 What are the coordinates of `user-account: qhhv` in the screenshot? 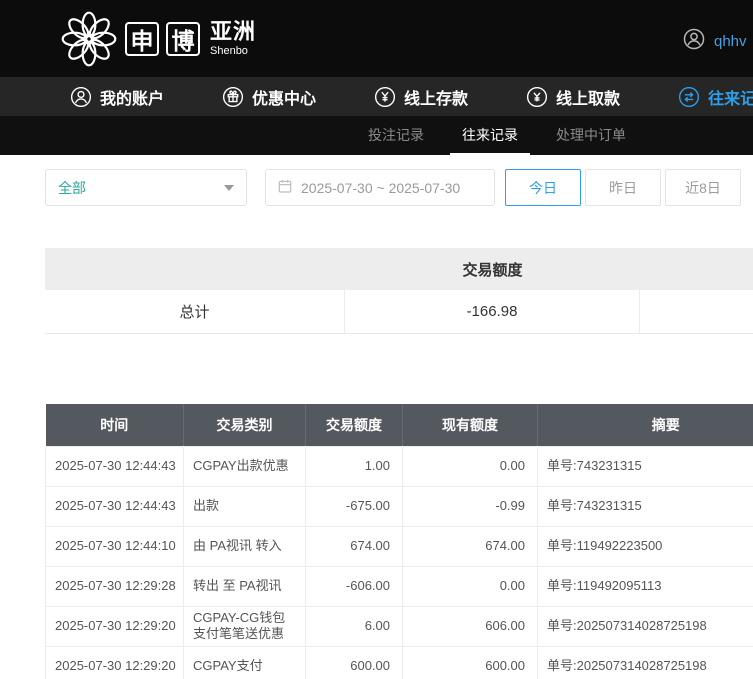 It's located at (715, 41).